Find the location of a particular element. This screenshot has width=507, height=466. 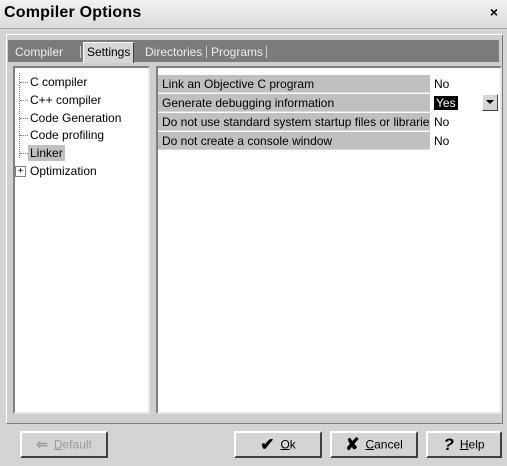

tree-item-optimization: Optimization is located at coordinates (63, 171).